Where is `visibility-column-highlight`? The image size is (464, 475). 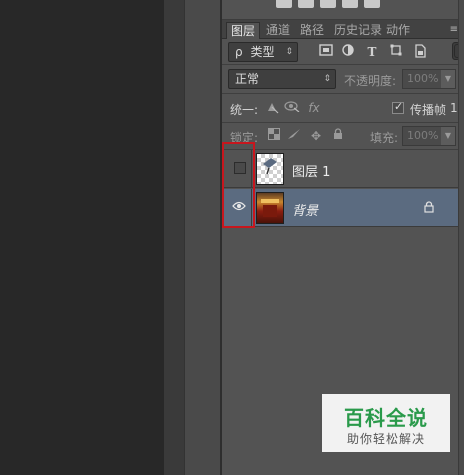
visibility-column-highlight is located at coordinates (238, 185).